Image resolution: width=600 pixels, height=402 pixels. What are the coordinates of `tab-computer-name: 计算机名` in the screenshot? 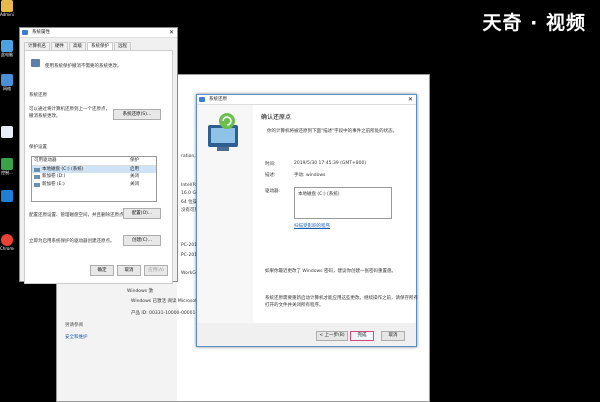 It's located at (37, 46).